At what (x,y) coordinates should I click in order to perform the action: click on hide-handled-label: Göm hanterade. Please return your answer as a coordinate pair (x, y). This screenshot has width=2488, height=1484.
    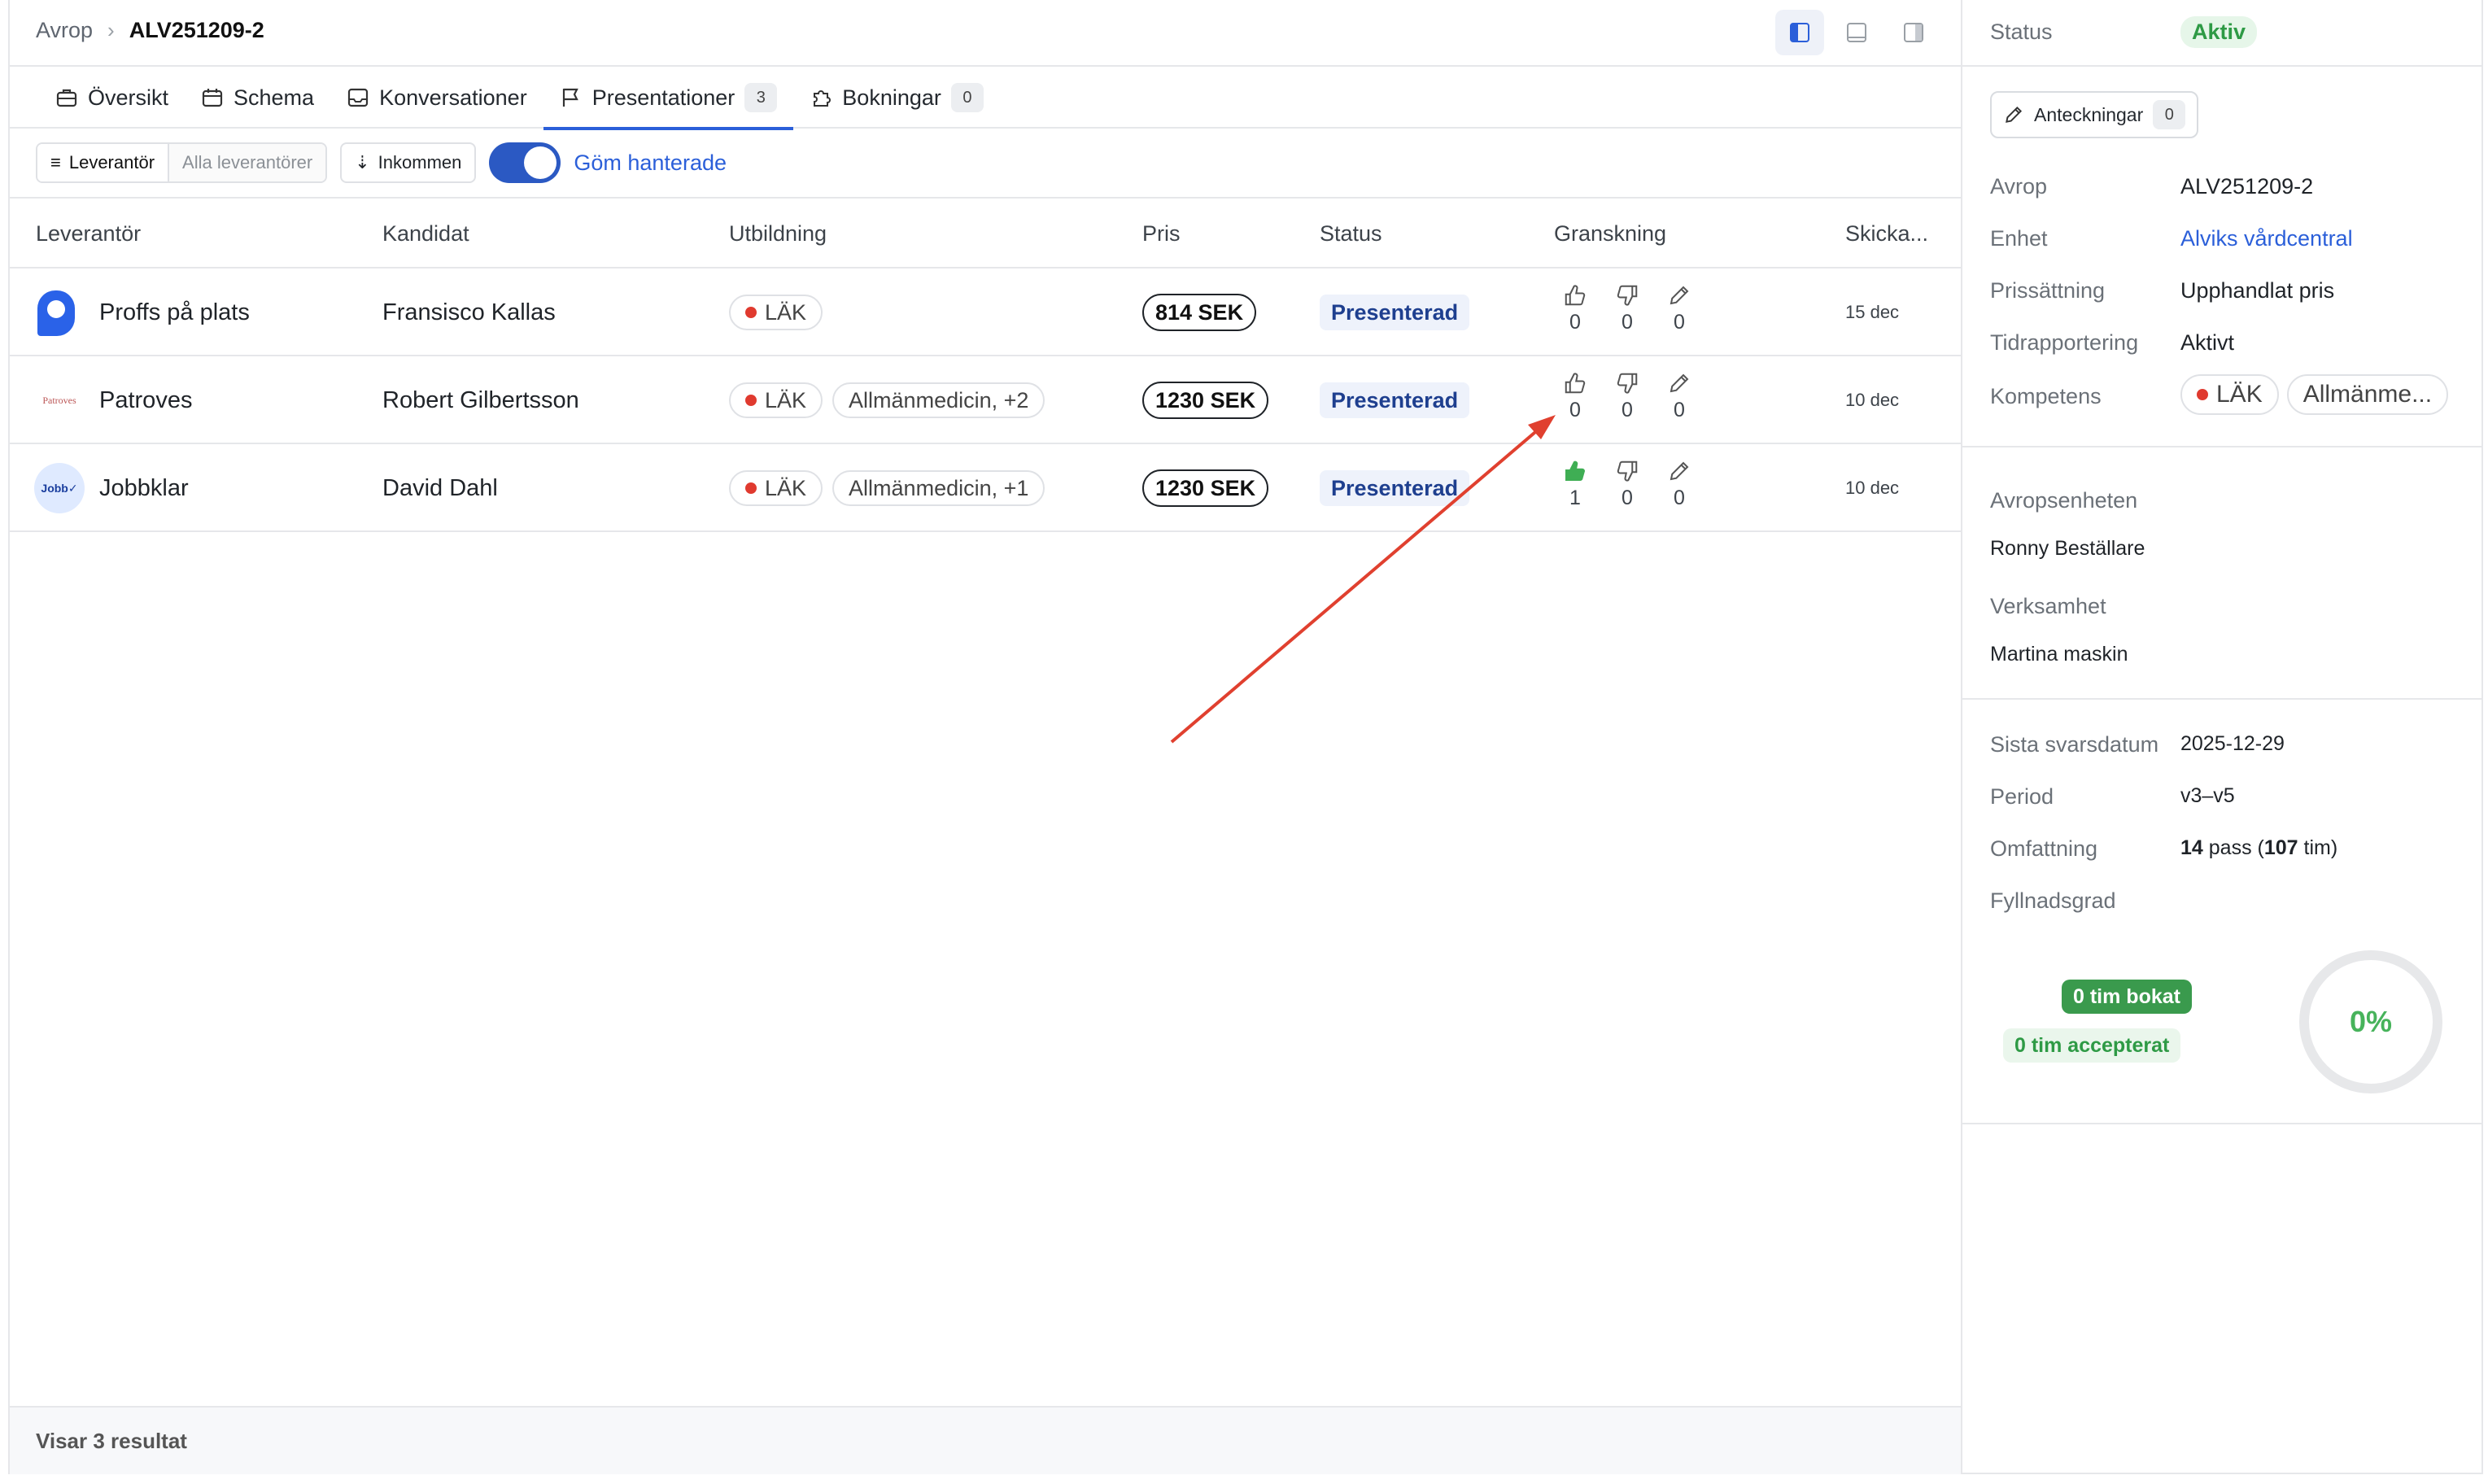
    Looking at the image, I should click on (651, 163).